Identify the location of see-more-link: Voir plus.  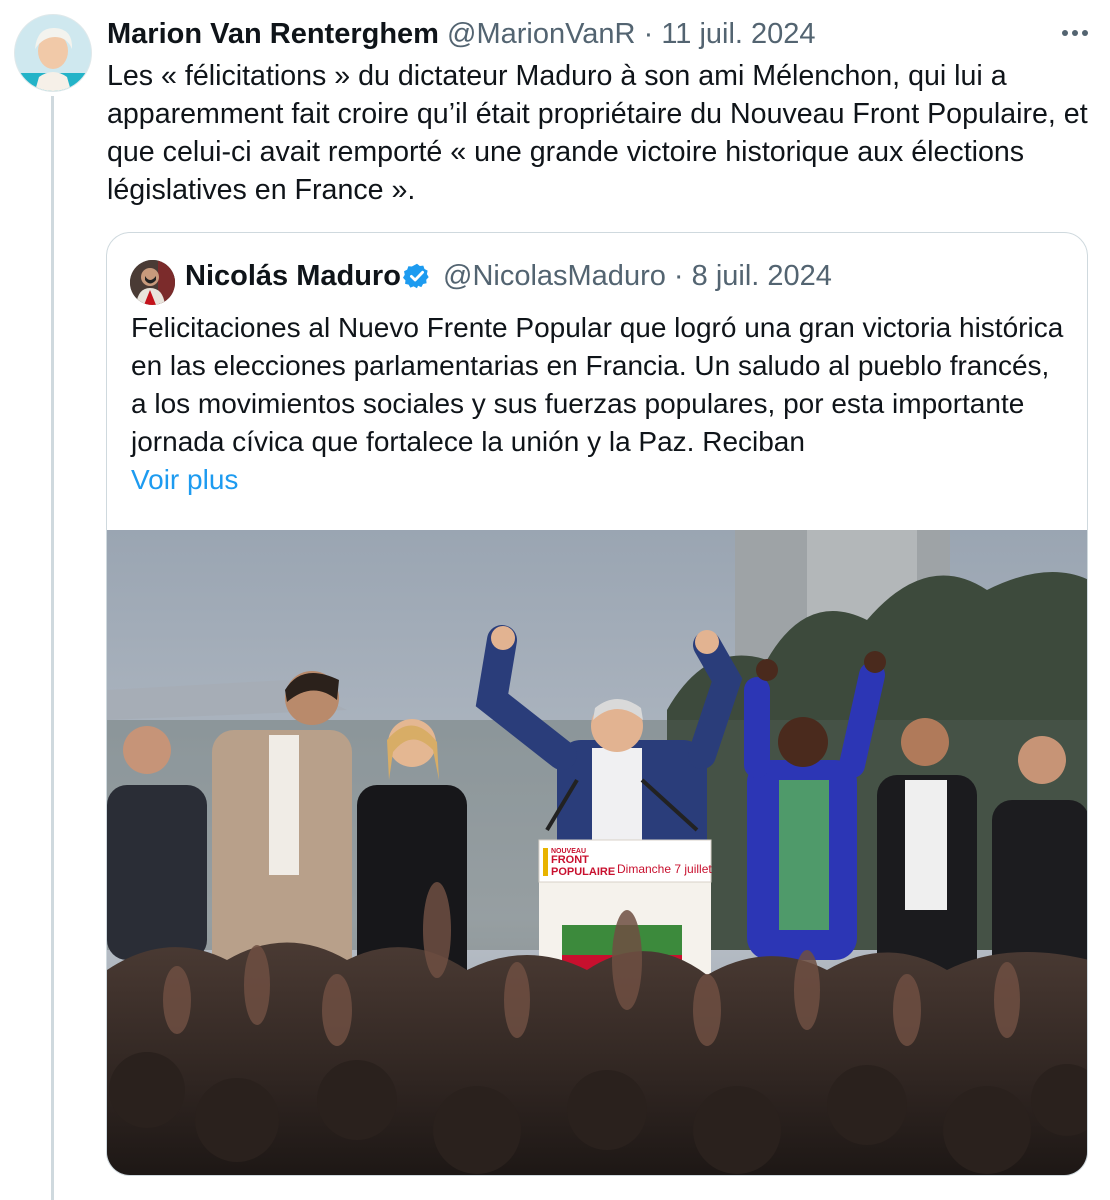
(601, 480).